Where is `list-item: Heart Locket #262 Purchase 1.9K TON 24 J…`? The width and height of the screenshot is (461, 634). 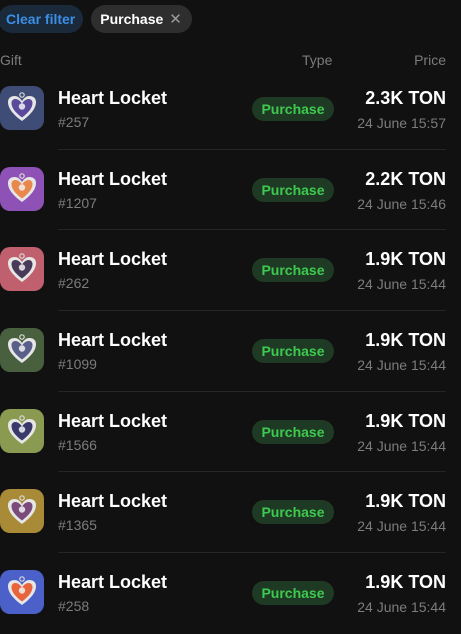 list-item: Heart Locket #262 Purchase 1.9K TON 24 J… is located at coordinates (230, 271).